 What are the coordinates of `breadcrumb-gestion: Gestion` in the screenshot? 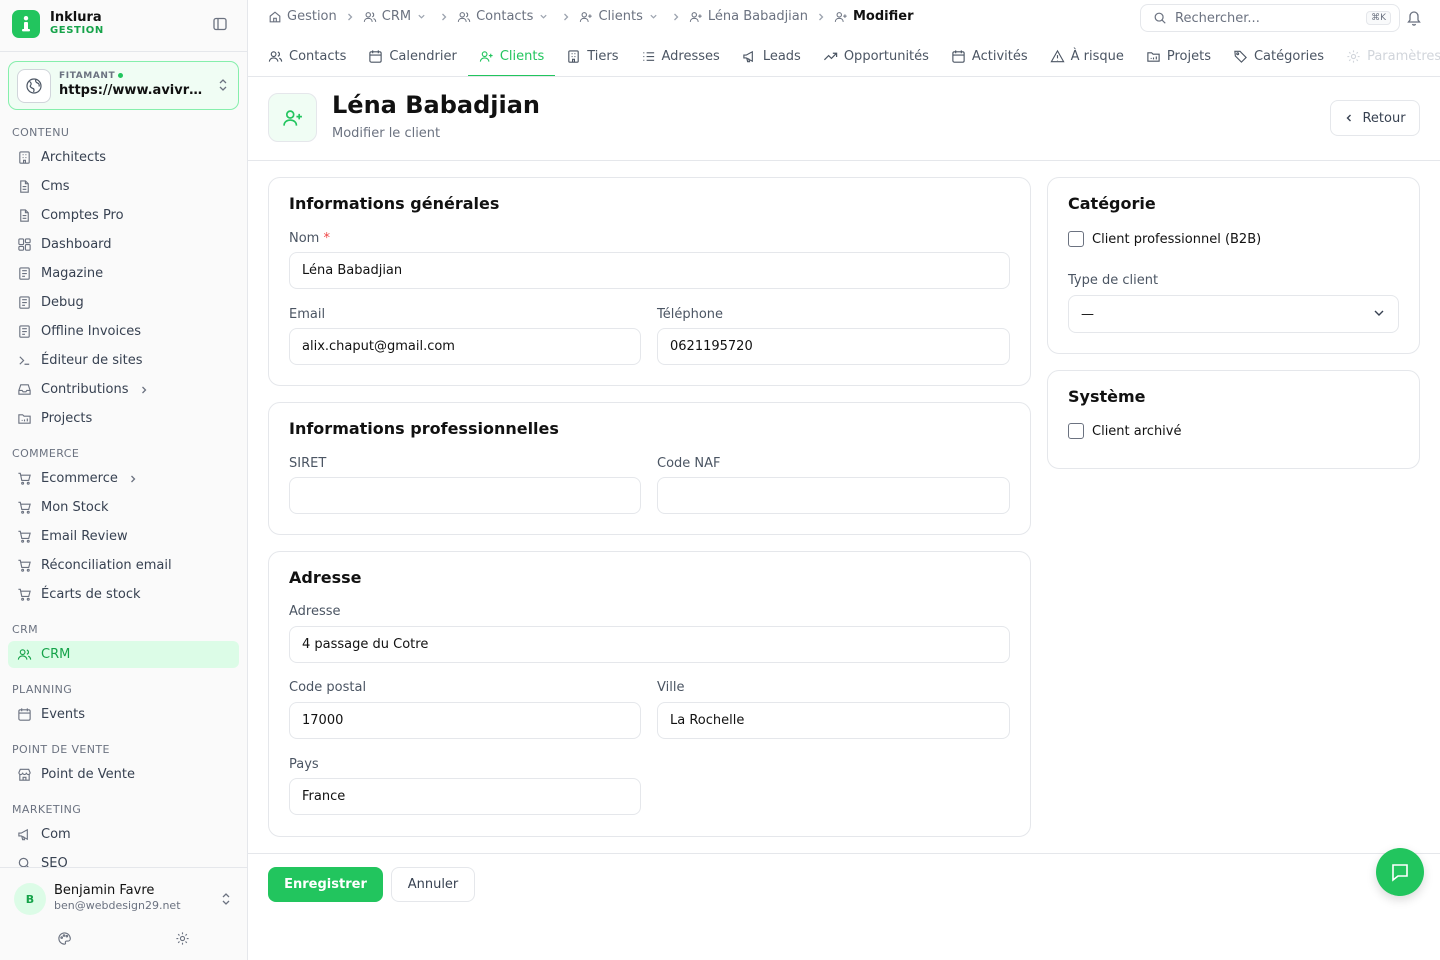 It's located at (302, 16).